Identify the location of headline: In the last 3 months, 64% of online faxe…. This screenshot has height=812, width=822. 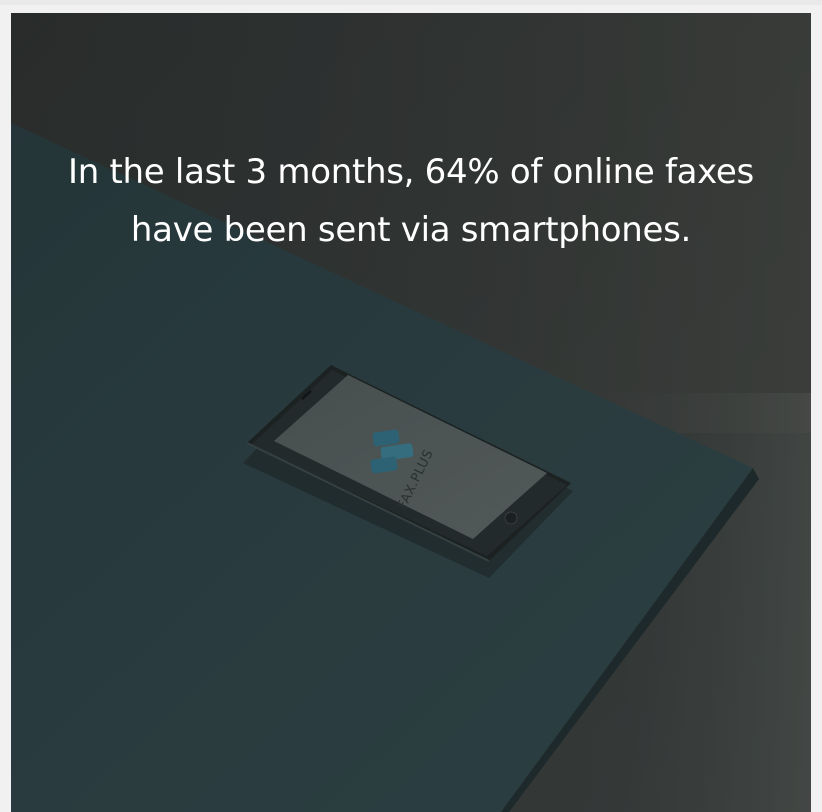
(411, 201).